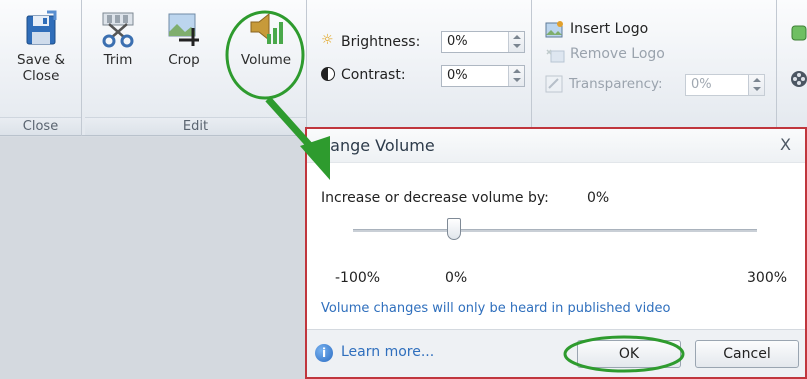  Describe the element at coordinates (118, 60) in the screenshot. I see `trim-label: Trim` at that location.